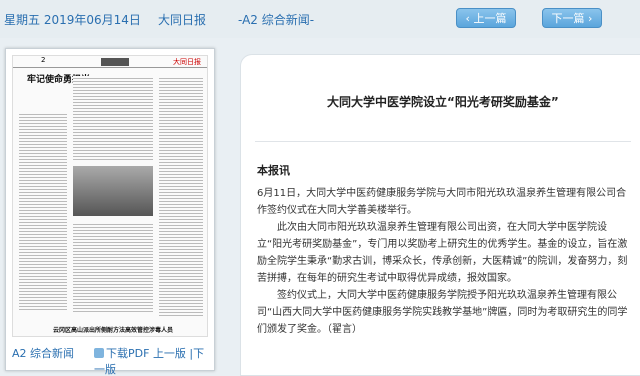 The image size is (640, 376). What do you see at coordinates (182, 19) in the screenshot?
I see `paper-name: 大同日报` at bounding box center [182, 19].